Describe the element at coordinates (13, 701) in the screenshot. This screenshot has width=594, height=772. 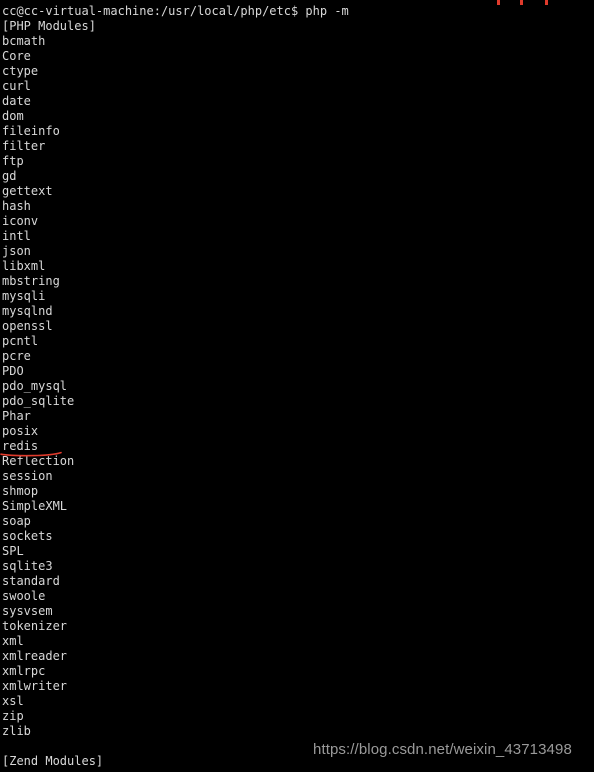
I see `module-line: xsl` at that location.